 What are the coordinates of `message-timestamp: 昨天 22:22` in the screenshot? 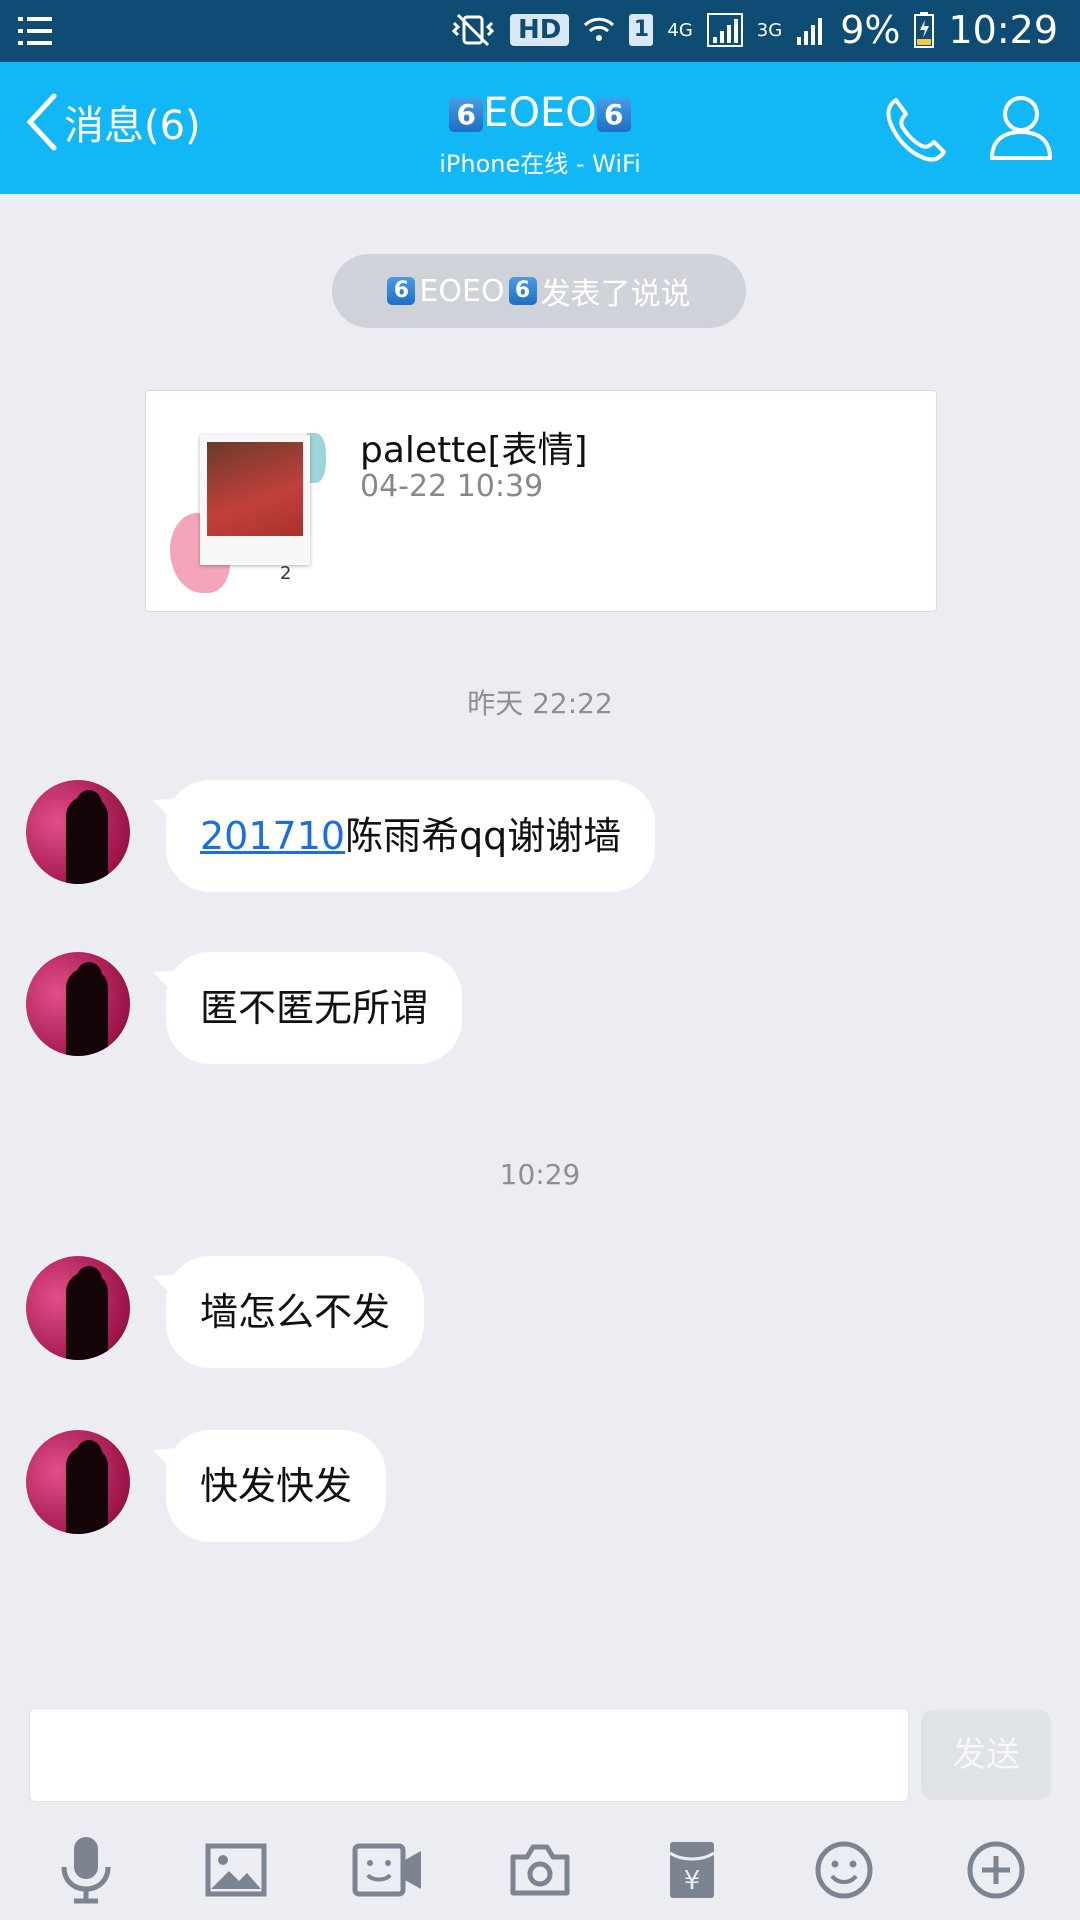 It's located at (540, 703).